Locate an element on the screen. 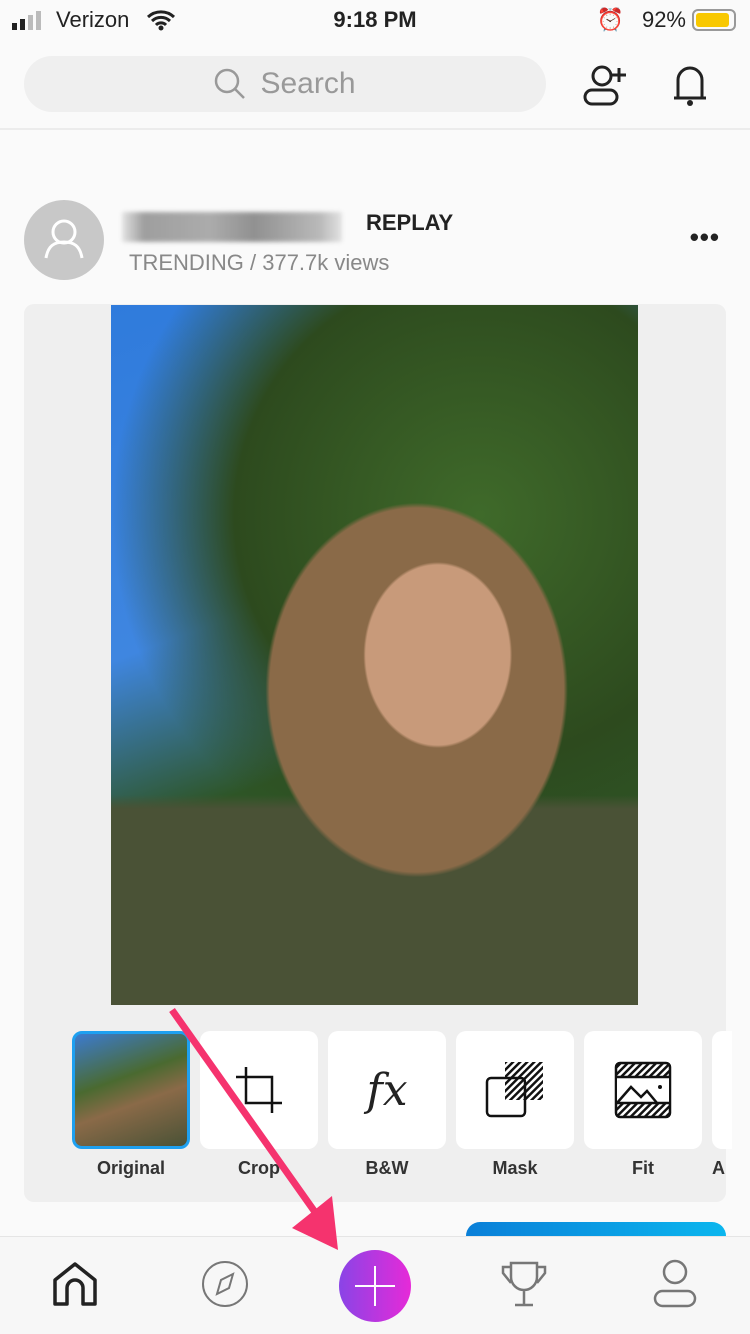  crop-icon is located at coordinates (259, 1090).